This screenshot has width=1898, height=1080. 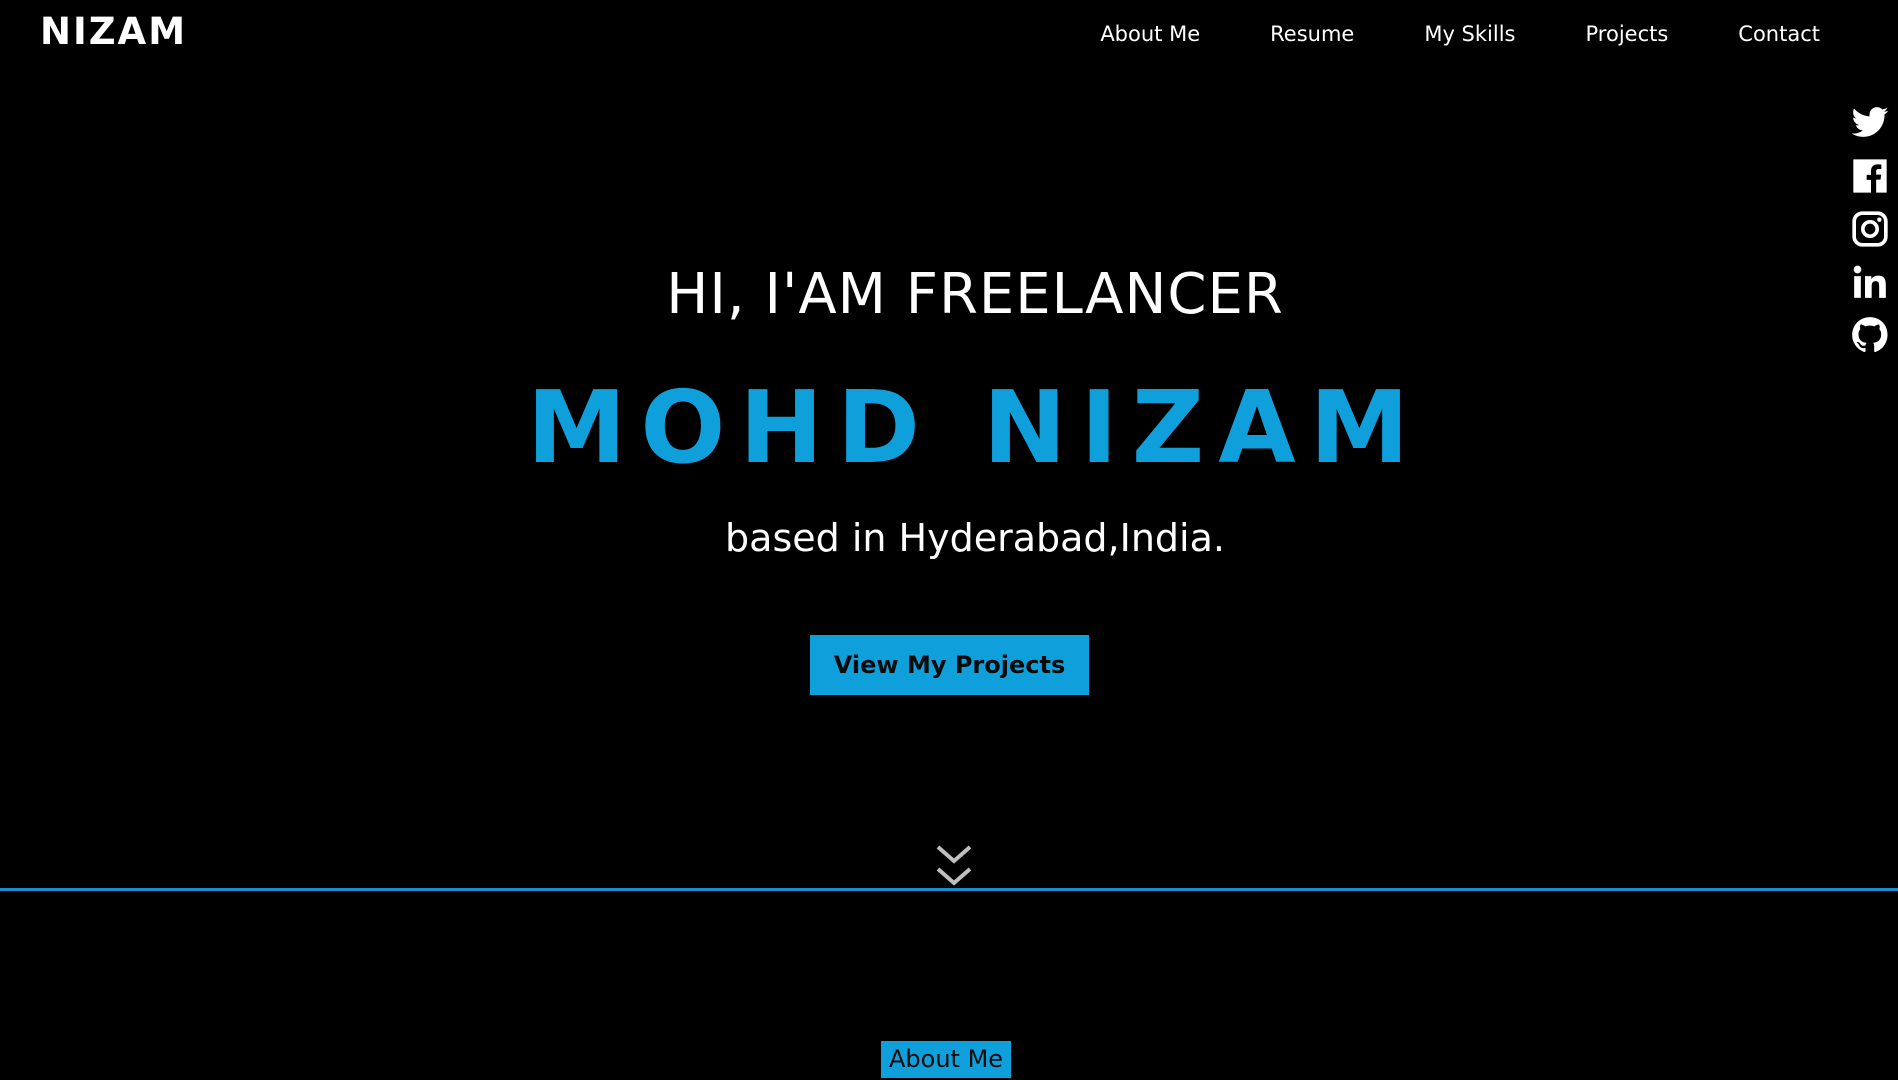 What do you see at coordinates (1779, 34) in the screenshot?
I see `nav-item-contact: Contact` at bounding box center [1779, 34].